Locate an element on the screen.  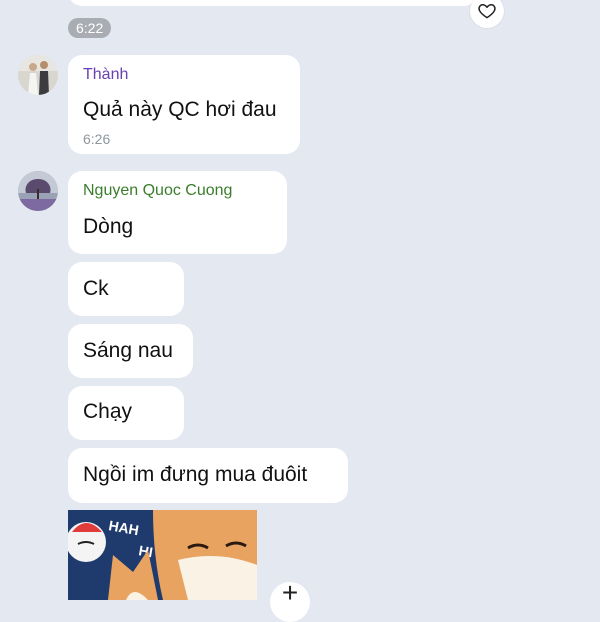
react-heart-button is located at coordinates (487, 14).